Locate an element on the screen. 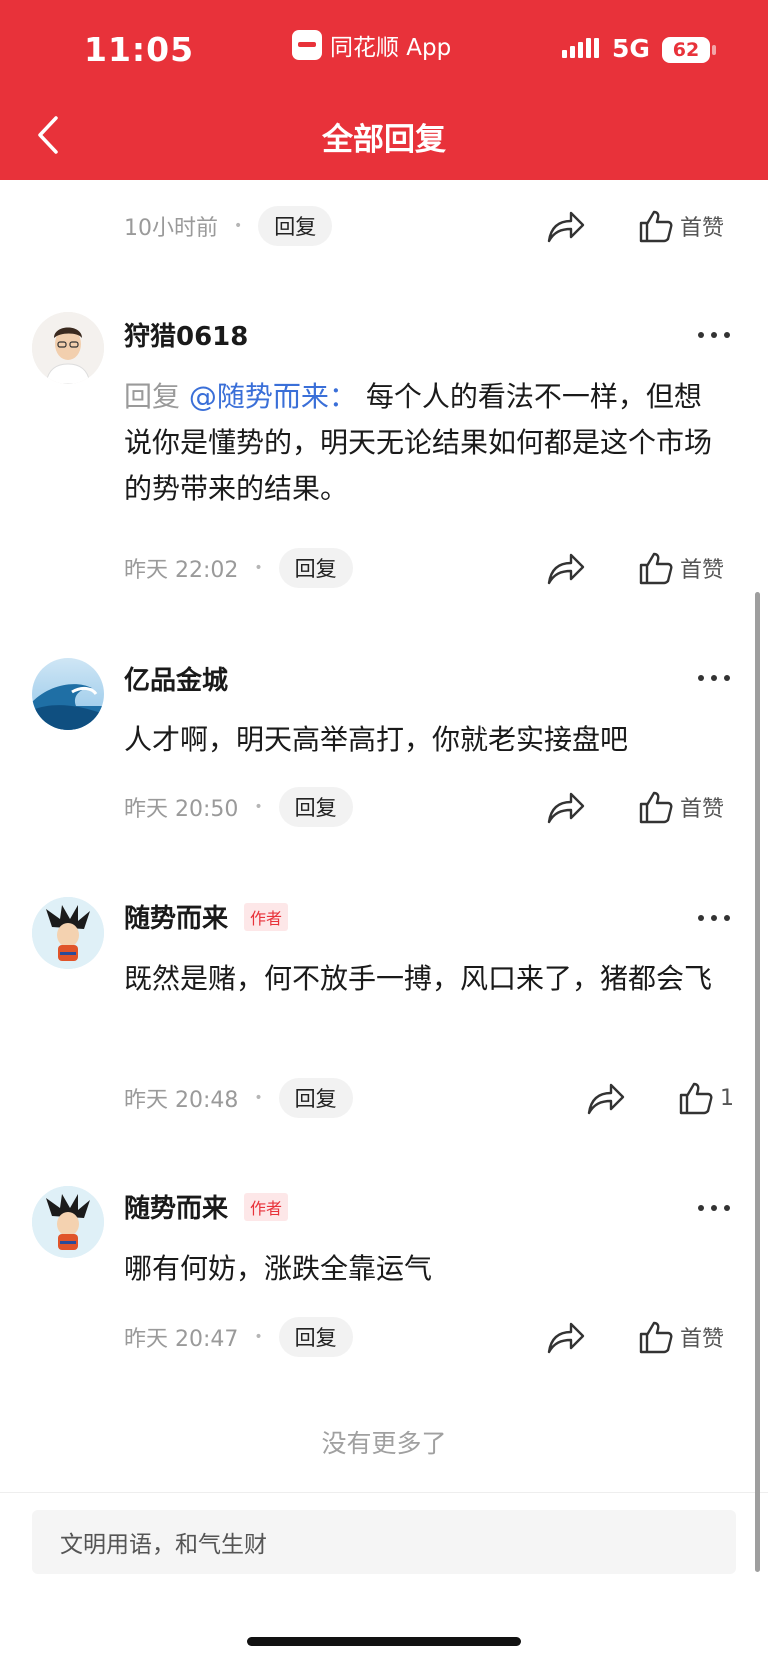 This screenshot has width=768, height=1663. home-indicator is located at coordinates (384, 1641).